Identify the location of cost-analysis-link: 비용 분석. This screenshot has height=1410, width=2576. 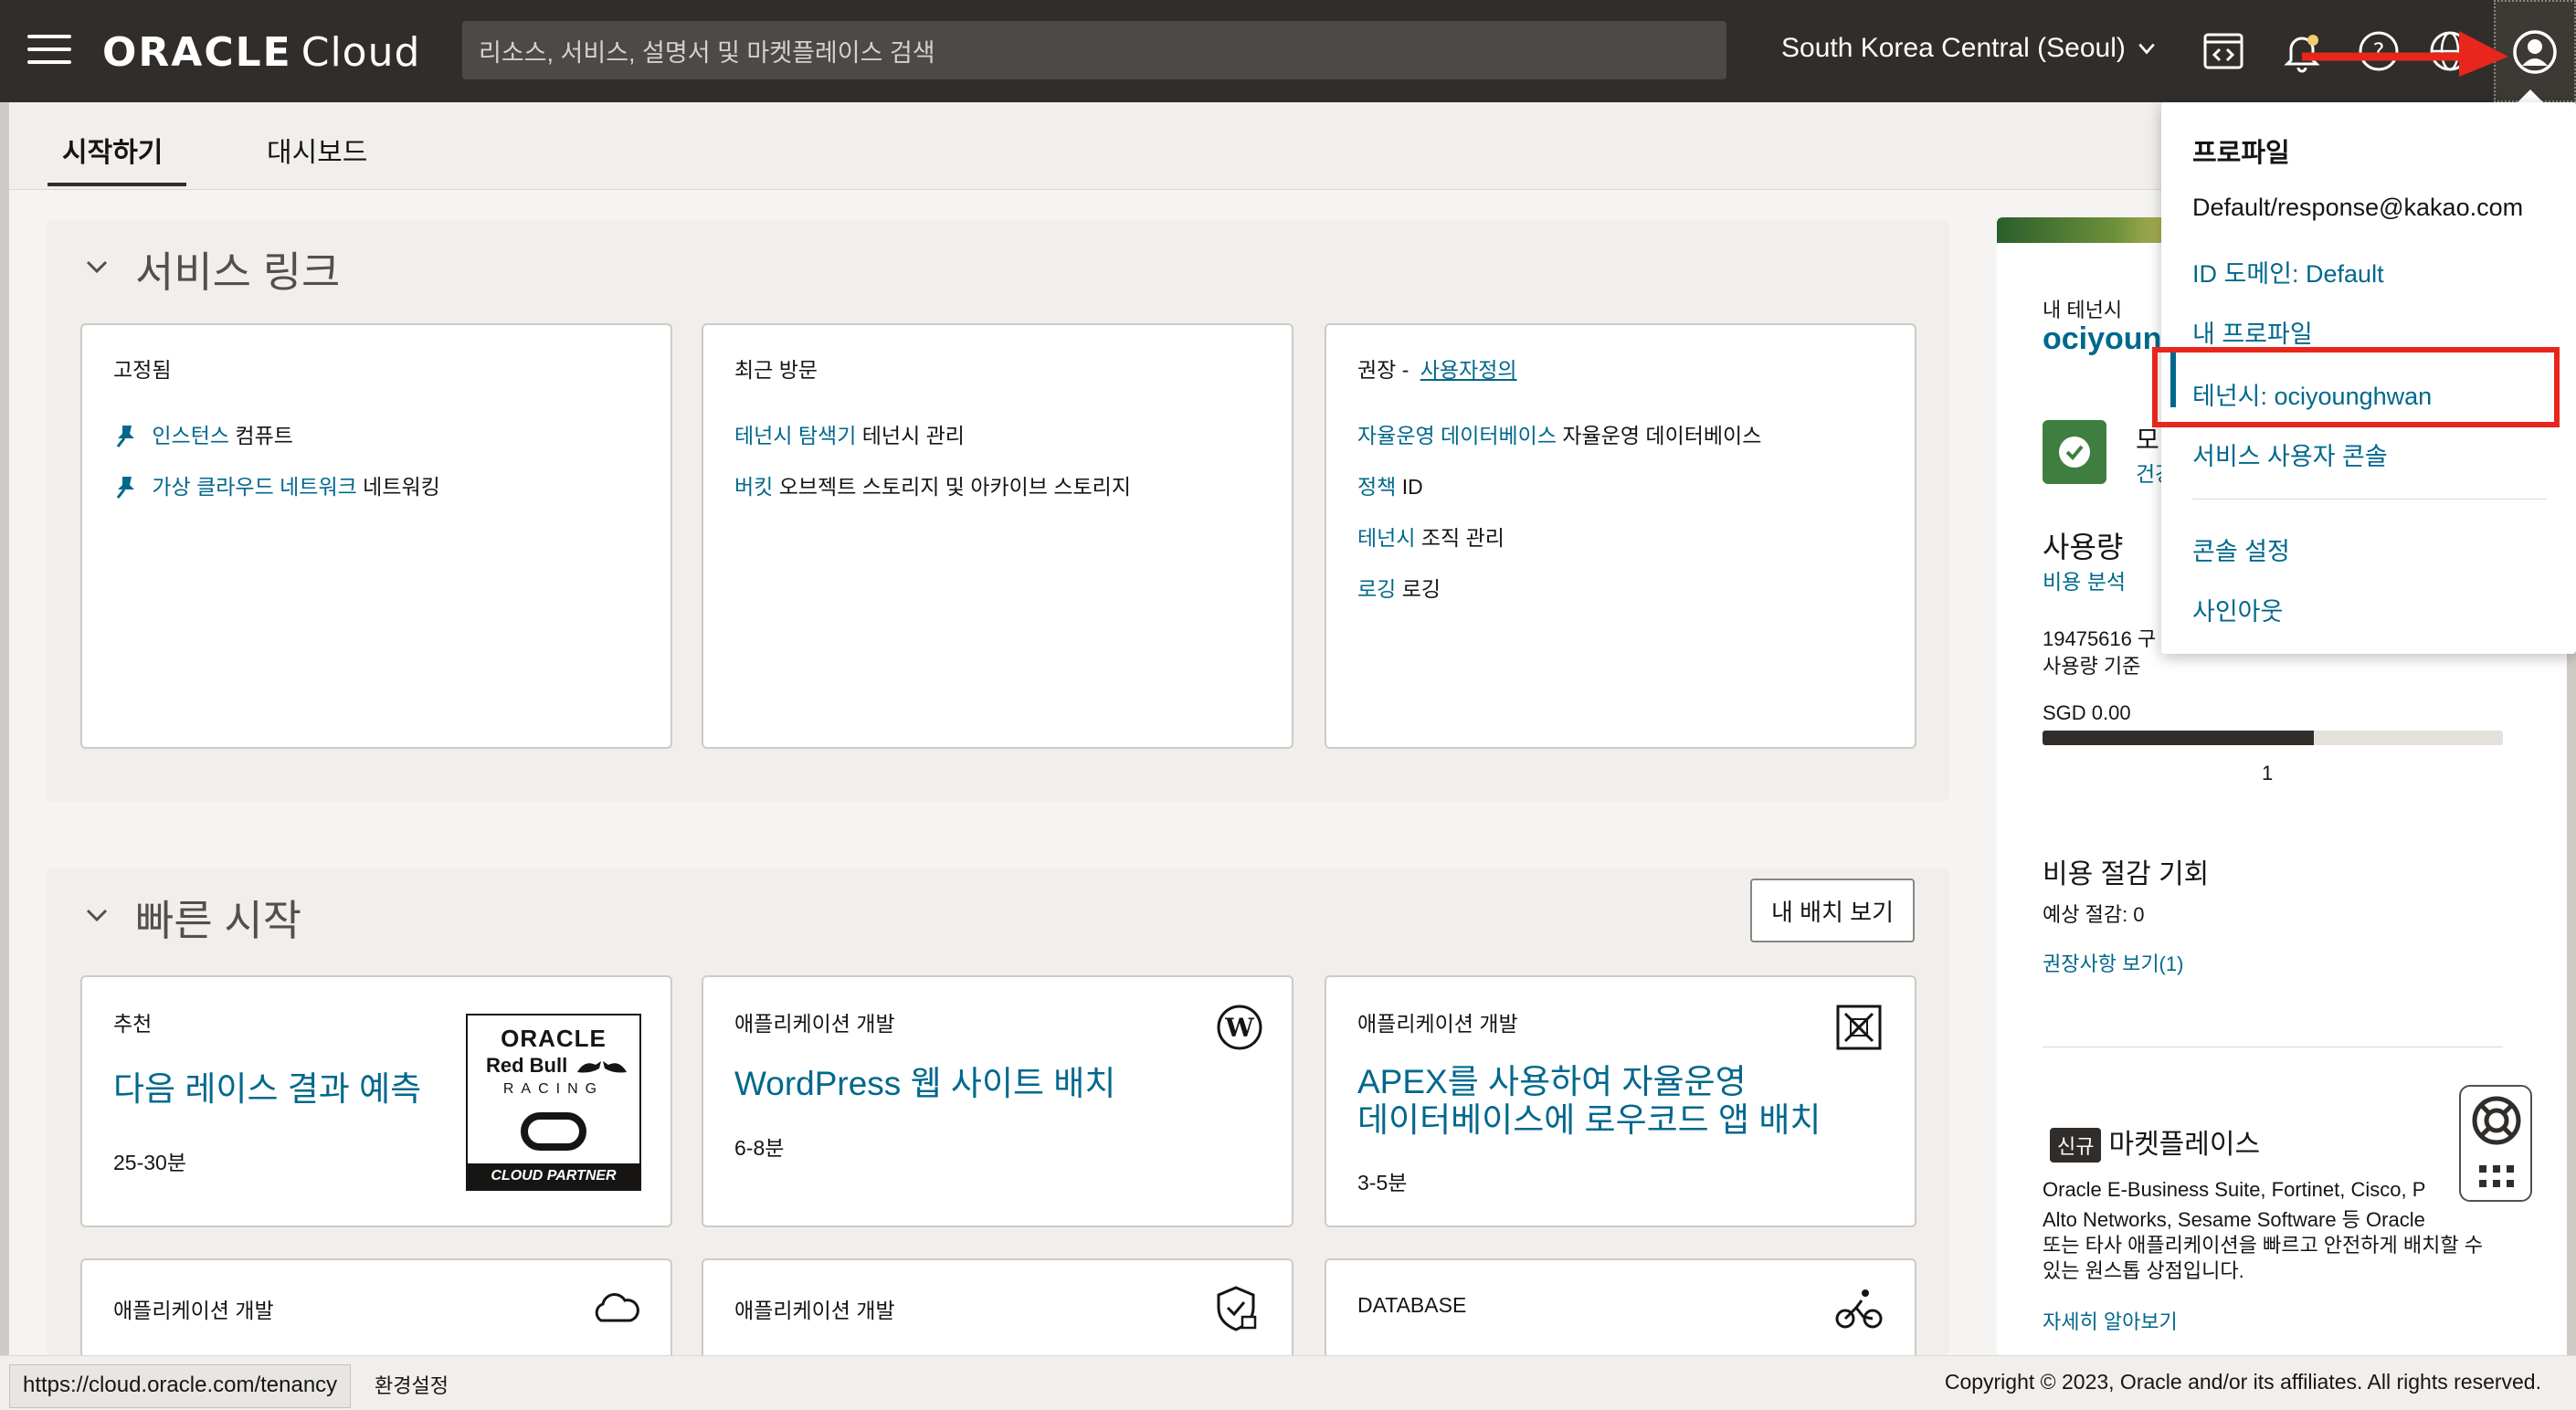
(2084, 580).